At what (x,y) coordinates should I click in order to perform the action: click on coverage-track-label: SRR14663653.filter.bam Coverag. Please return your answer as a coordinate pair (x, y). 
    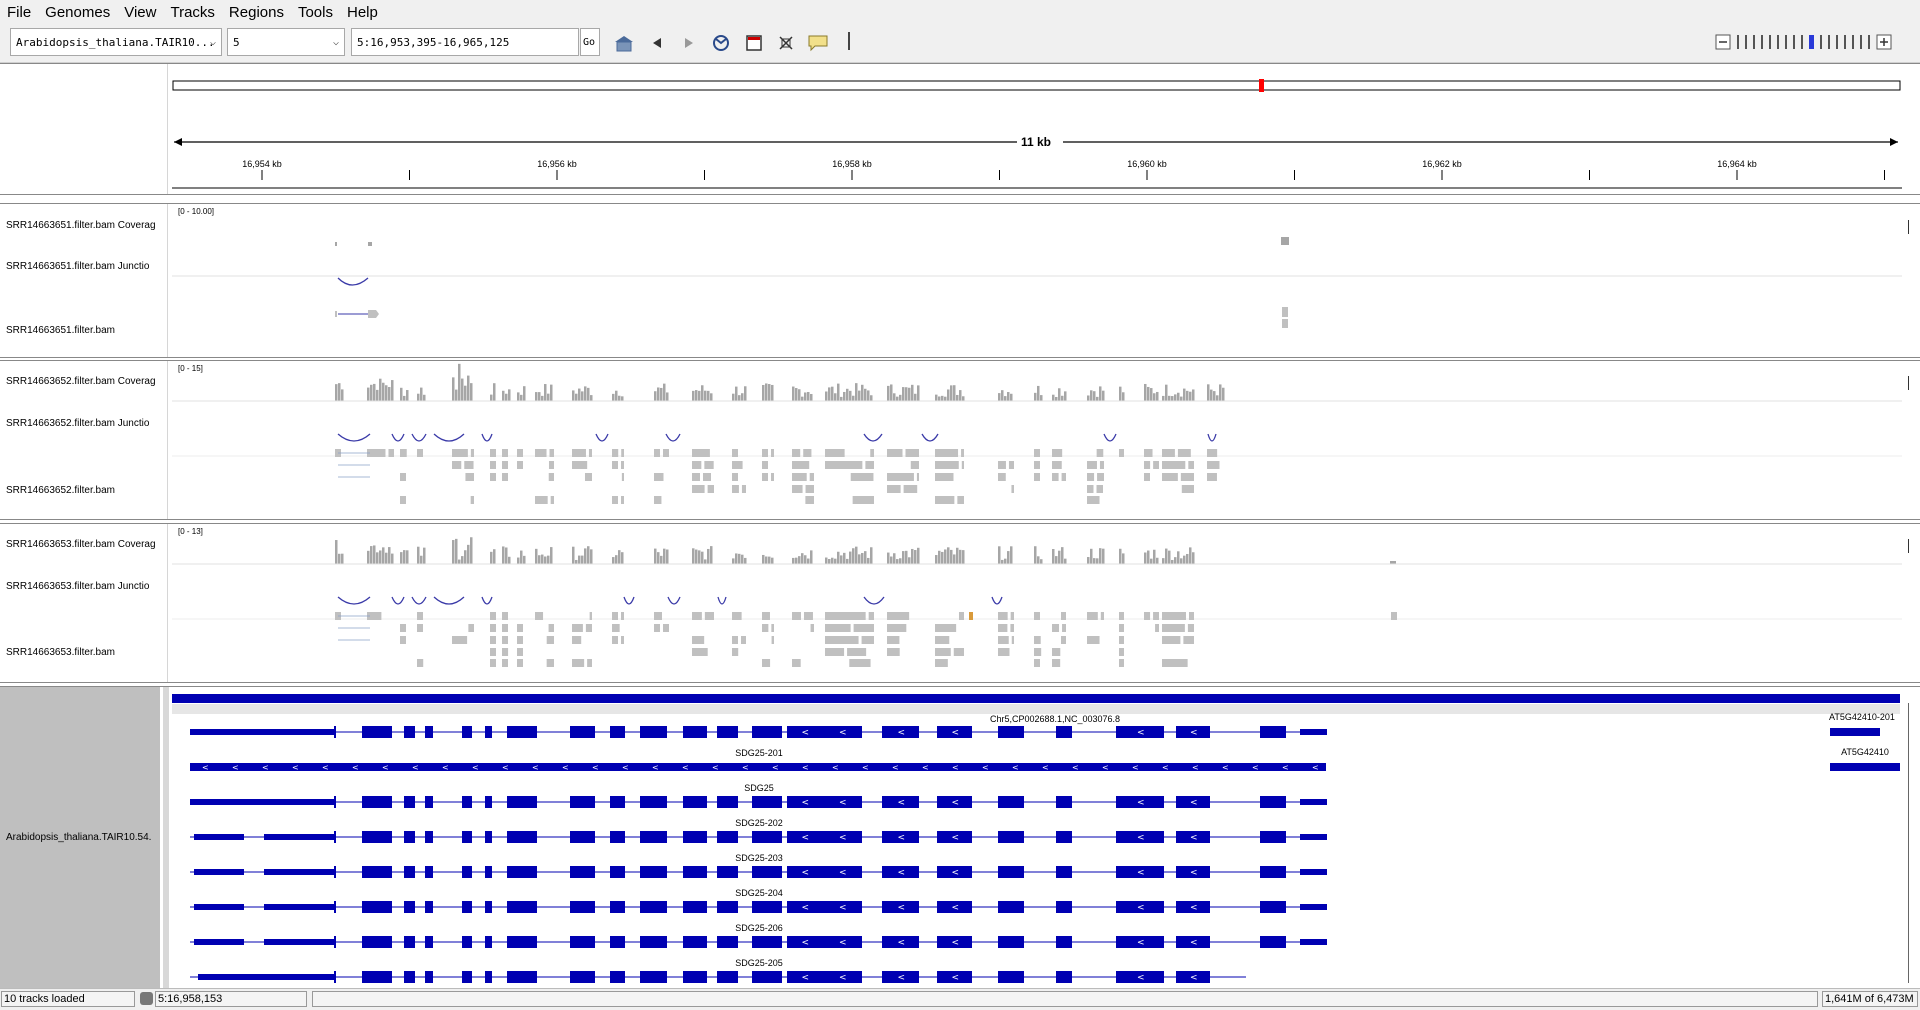
    Looking at the image, I should click on (84, 544).